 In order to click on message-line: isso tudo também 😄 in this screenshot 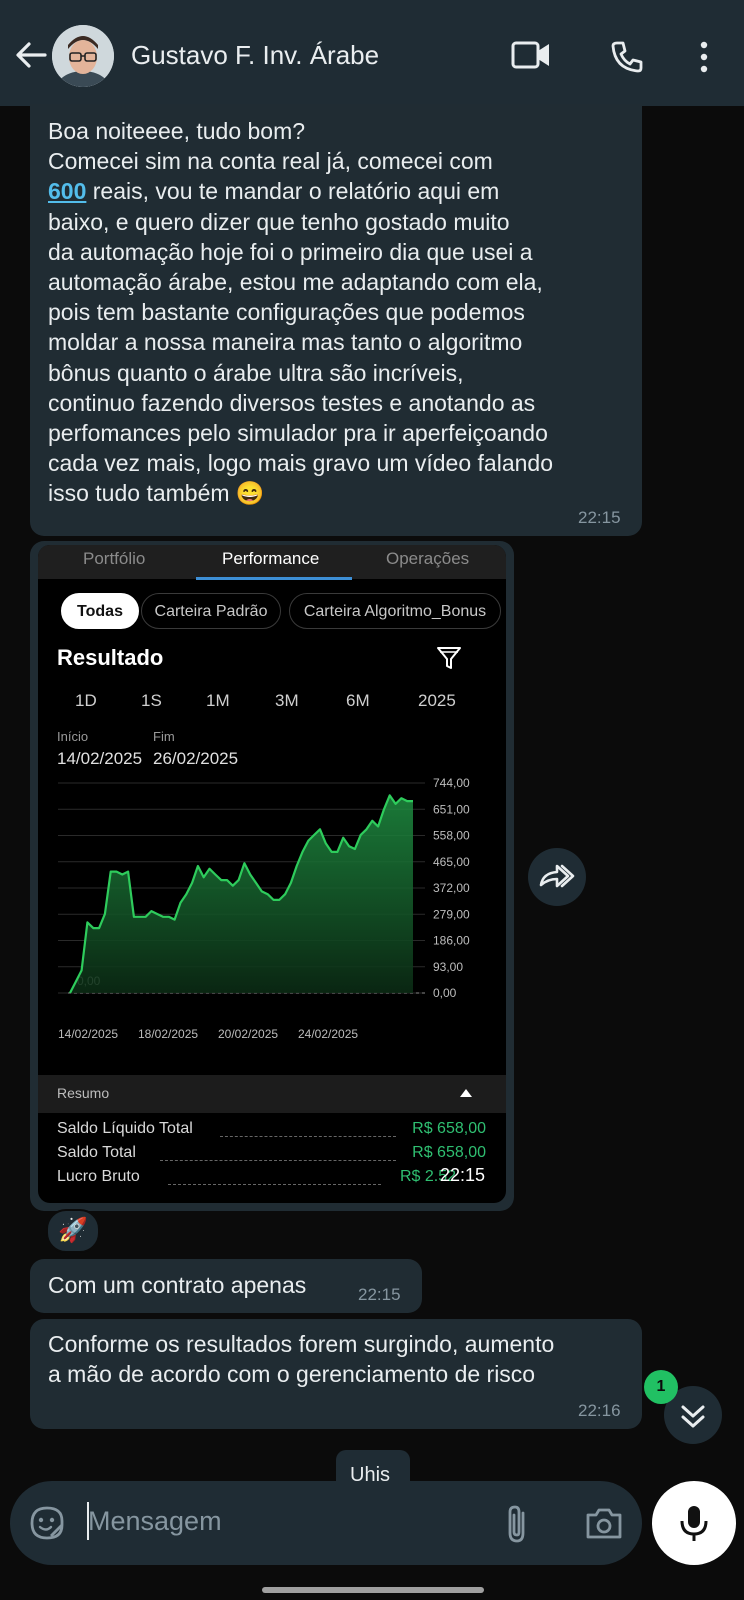, I will do `click(156, 493)`.